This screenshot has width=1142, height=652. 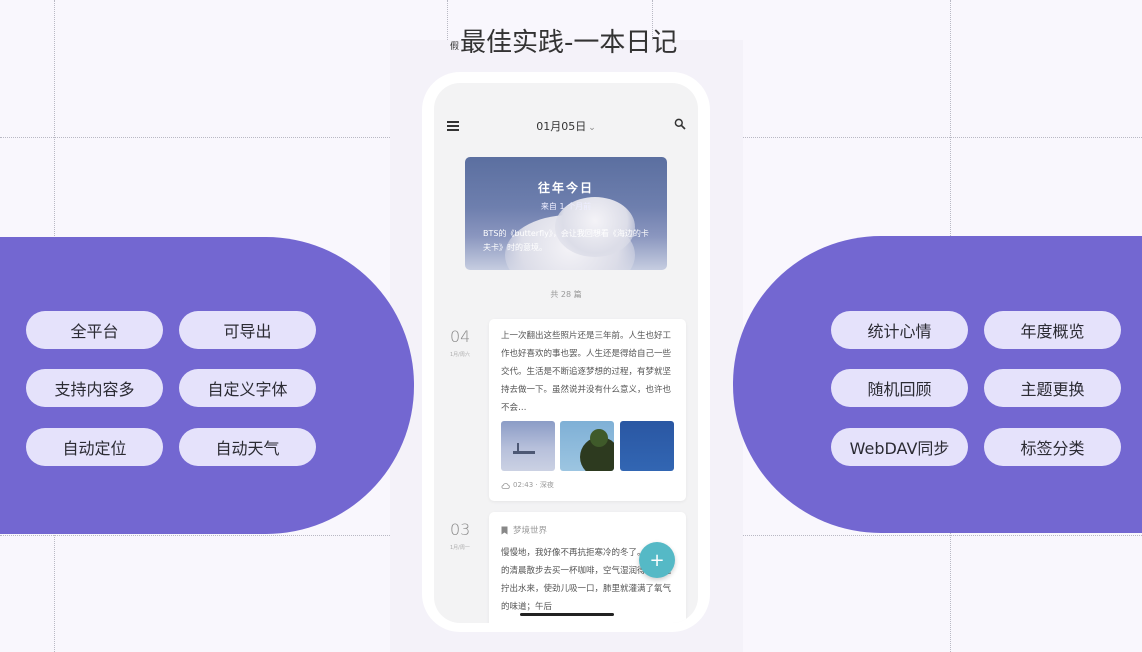 What do you see at coordinates (94, 388) in the screenshot?
I see `feature-pill: 支持内容多` at bounding box center [94, 388].